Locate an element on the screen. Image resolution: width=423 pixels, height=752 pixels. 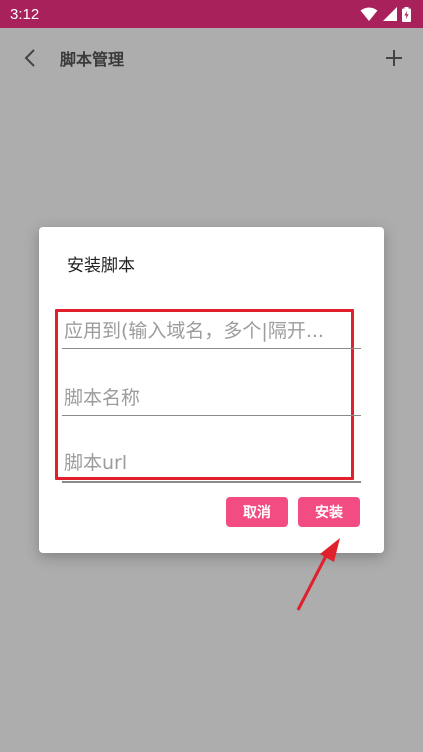
page-title: 脚本管理 is located at coordinates (92, 59).